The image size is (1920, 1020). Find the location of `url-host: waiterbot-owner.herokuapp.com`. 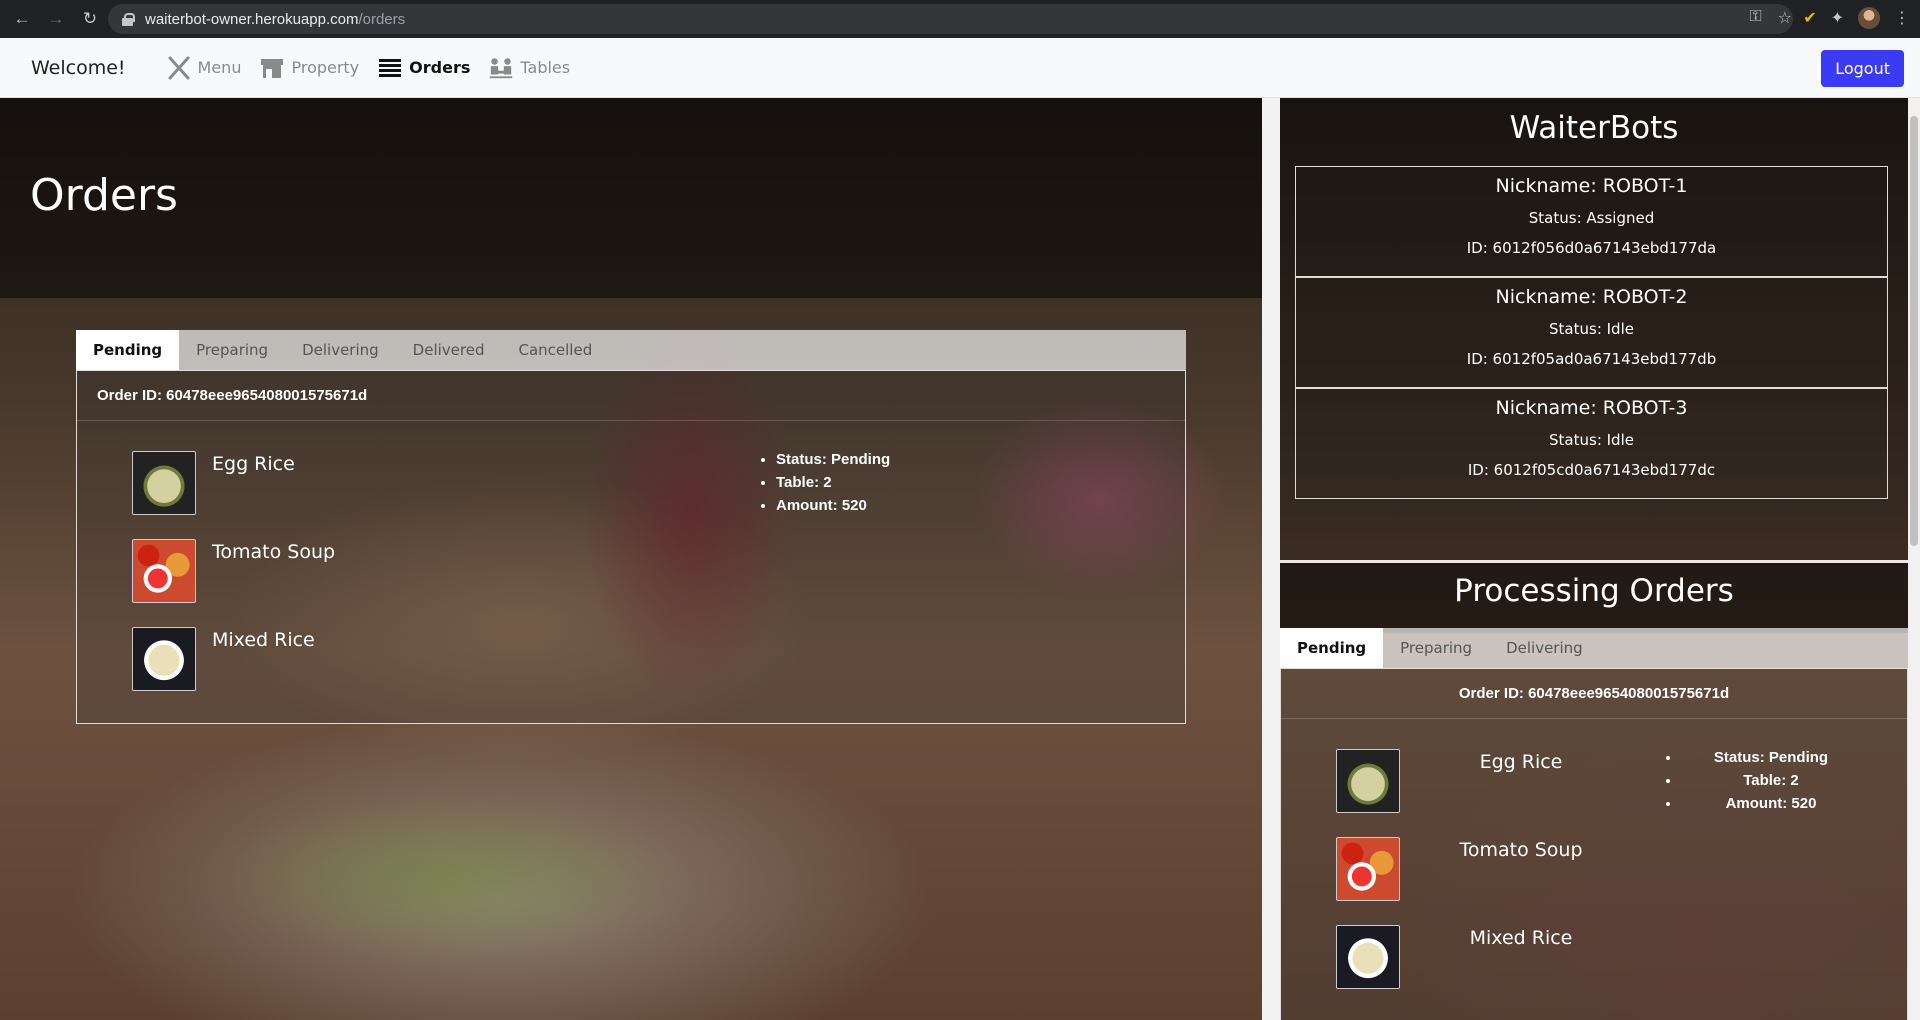

url-host: waiterbot-owner.herokuapp.com is located at coordinates (252, 19).